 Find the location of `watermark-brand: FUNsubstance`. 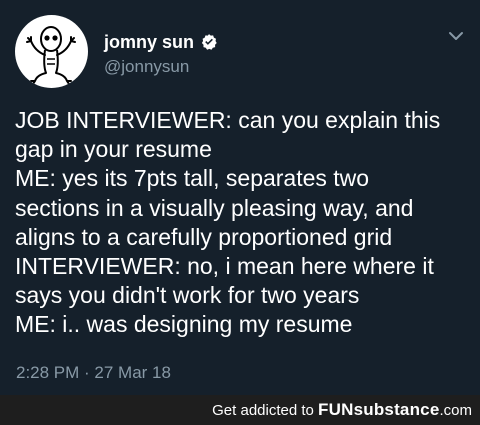

watermark-brand: FUNsubstance is located at coordinates (379, 409).